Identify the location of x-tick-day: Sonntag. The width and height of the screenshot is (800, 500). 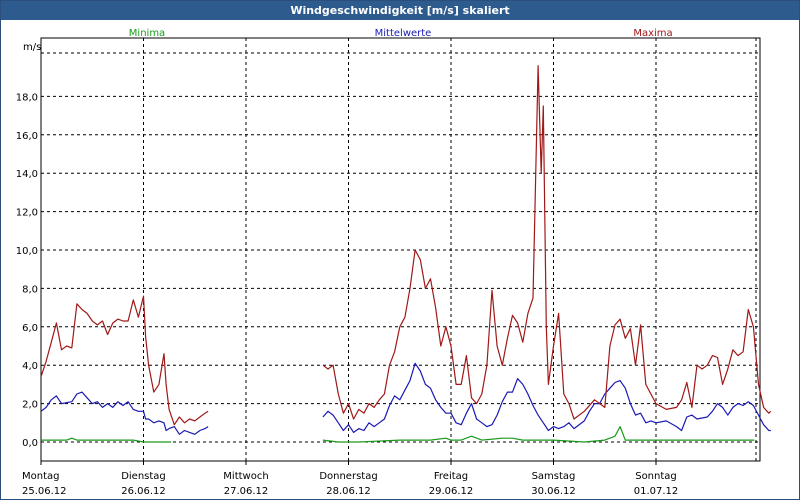
(656, 476).